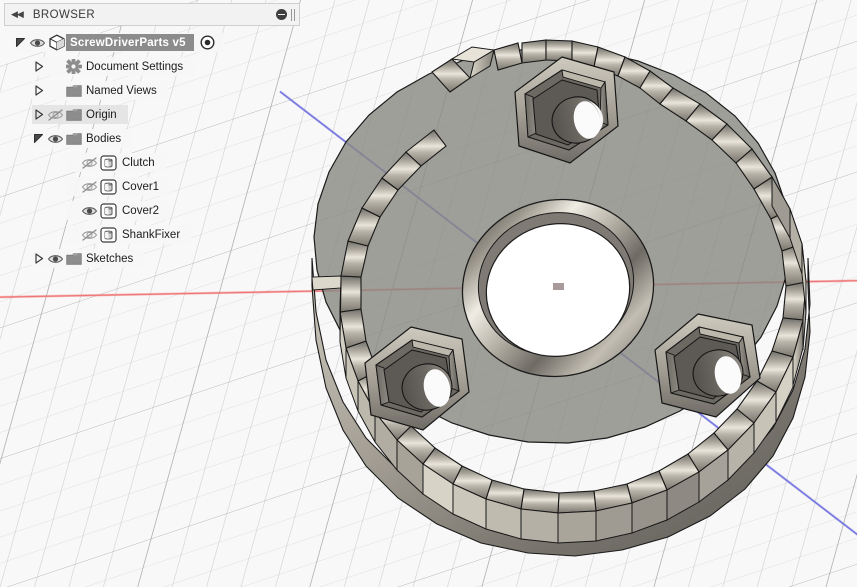 This screenshot has width=857, height=587. What do you see at coordinates (17, 14) in the screenshot?
I see `double-left-arrow-icon: ◀◀` at bounding box center [17, 14].